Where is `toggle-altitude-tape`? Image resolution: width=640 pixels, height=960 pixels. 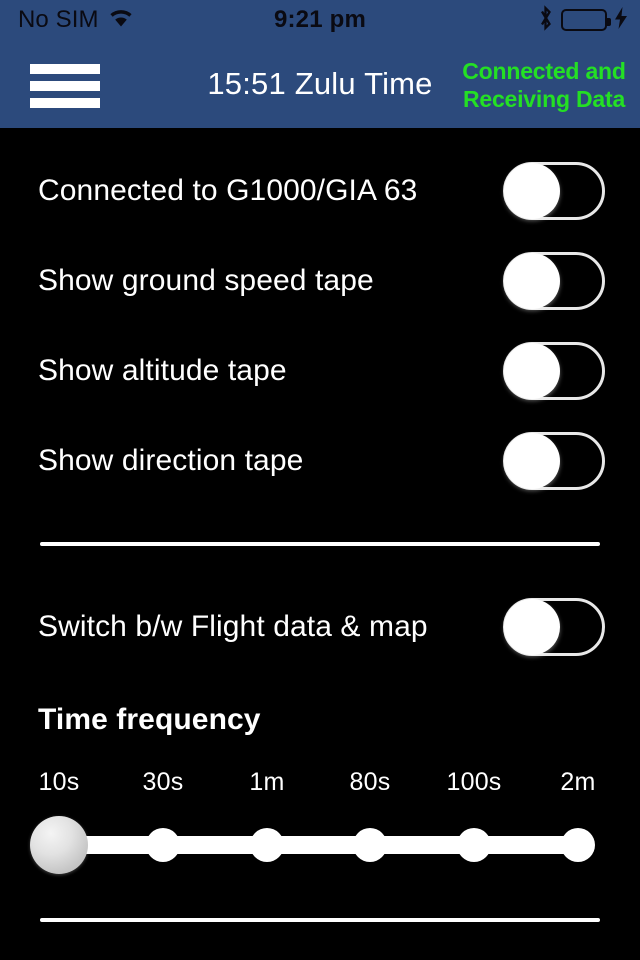 toggle-altitude-tape is located at coordinates (554, 371).